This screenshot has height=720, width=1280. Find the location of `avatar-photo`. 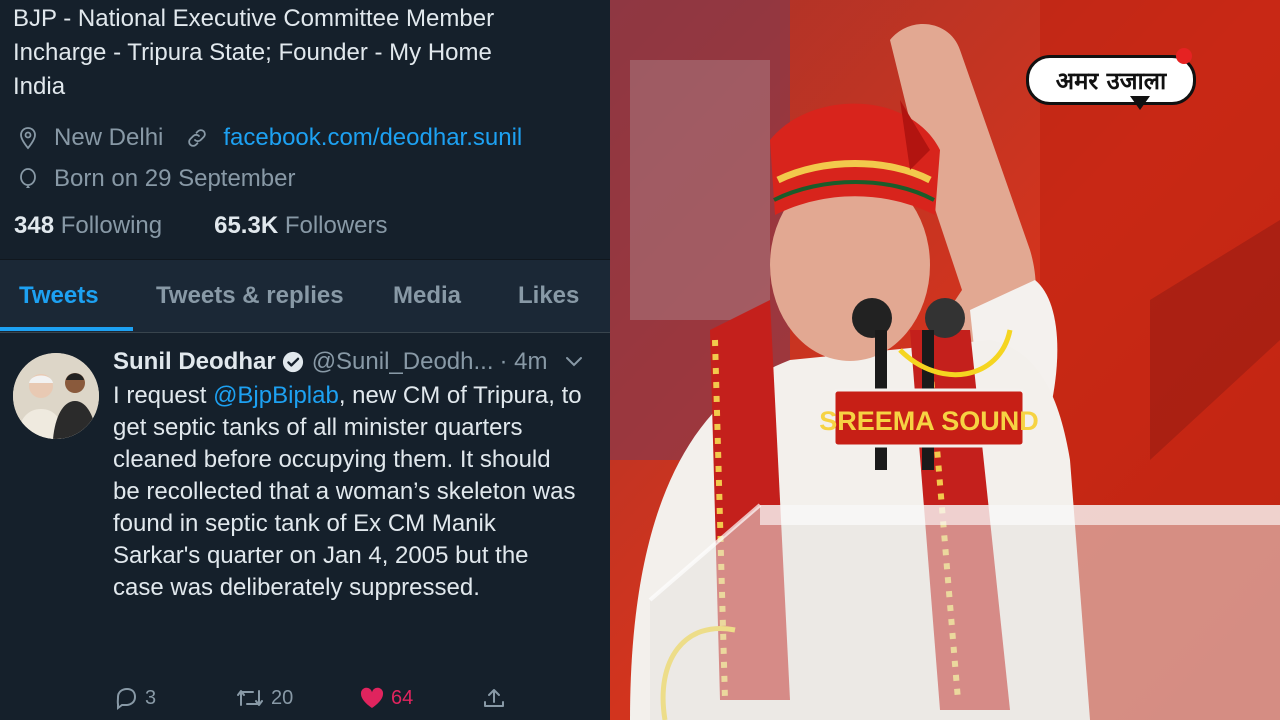

avatar-photo is located at coordinates (56, 396).